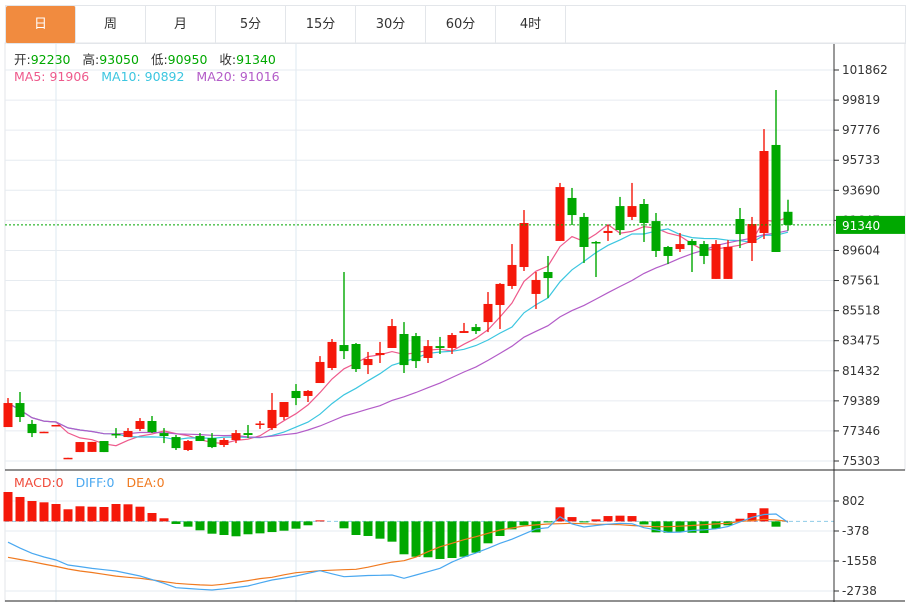  I want to click on tab-4hour: 4时, so click(531, 25).